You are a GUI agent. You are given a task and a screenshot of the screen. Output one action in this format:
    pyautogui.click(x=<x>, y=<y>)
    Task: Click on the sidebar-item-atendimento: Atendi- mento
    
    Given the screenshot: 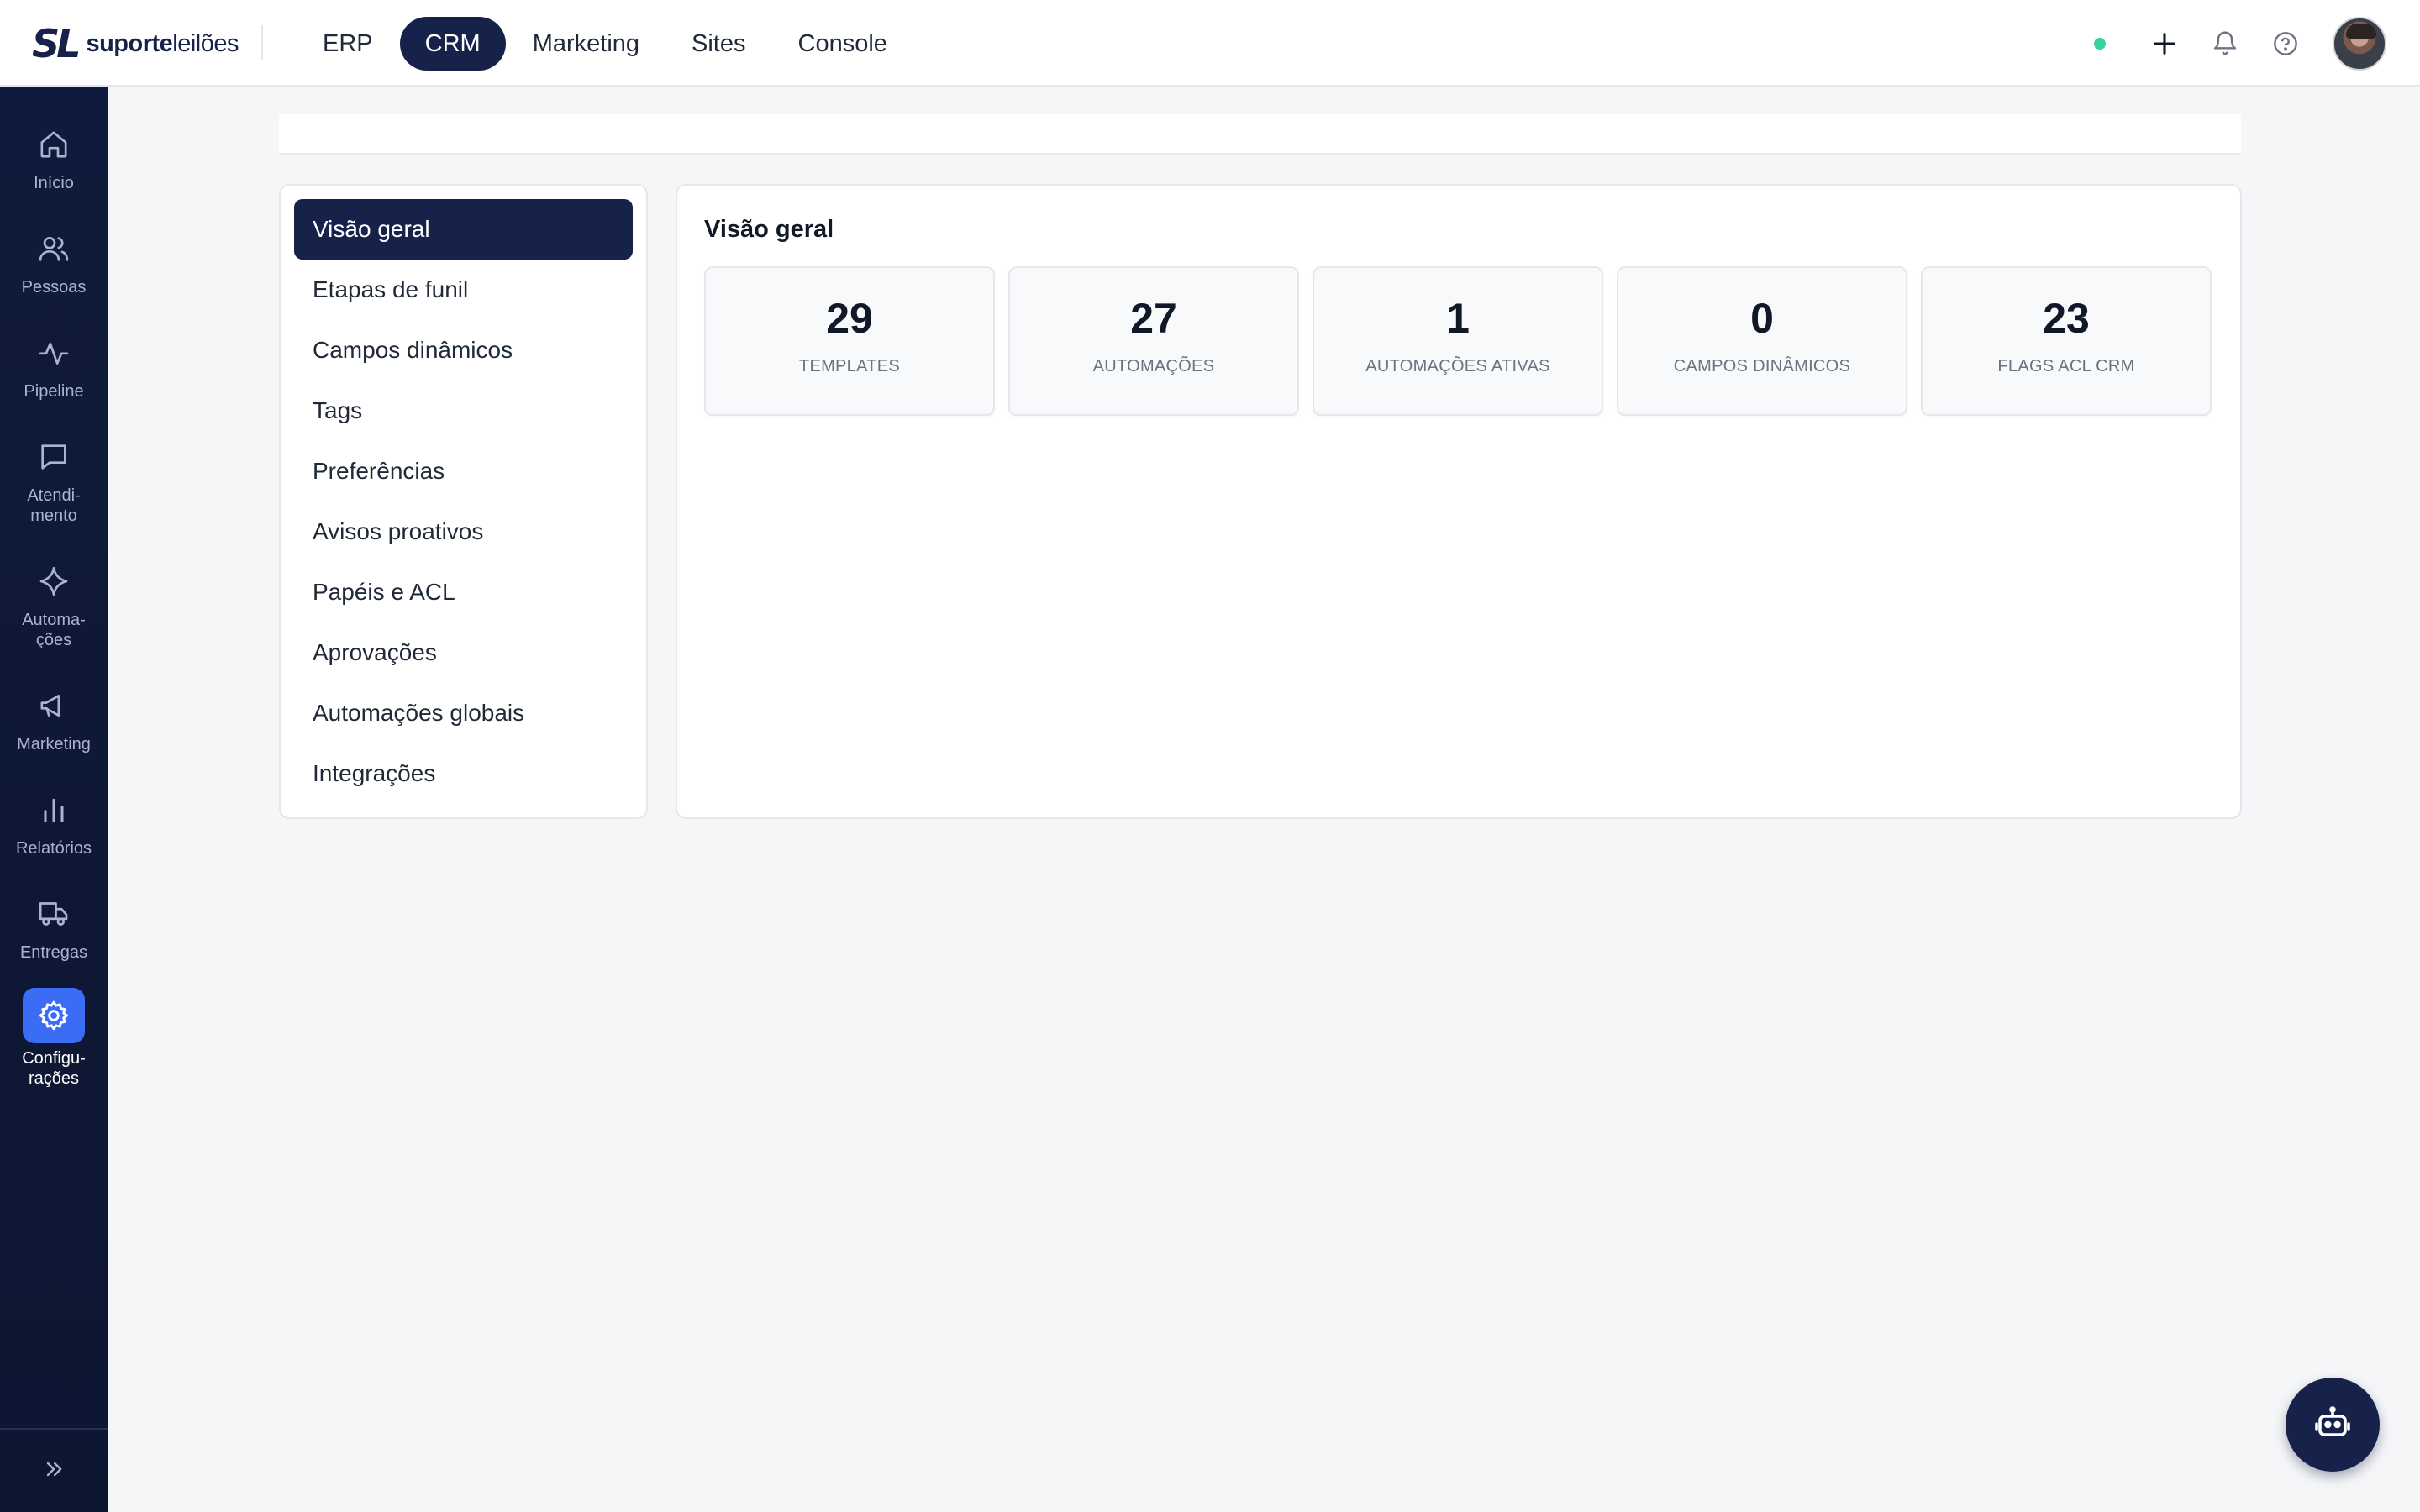 What is the action you would take?
    pyautogui.click(x=54, y=479)
    